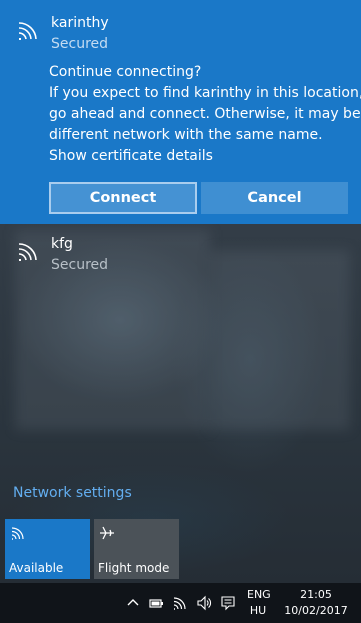 This screenshot has height=623, width=361. Describe the element at coordinates (156, 603) in the screenshot. I see `battery-icon` at that location.